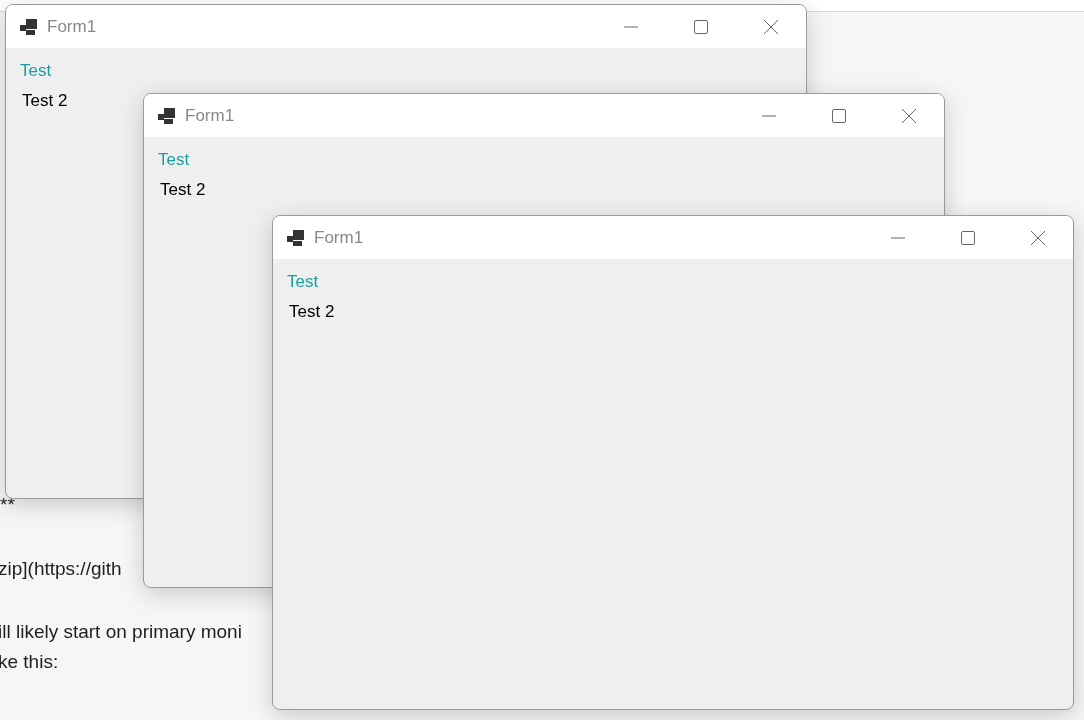 The width and height of the screenshot is (1084, 720). I want to click on page-text: ke this:, so click(29, 662).